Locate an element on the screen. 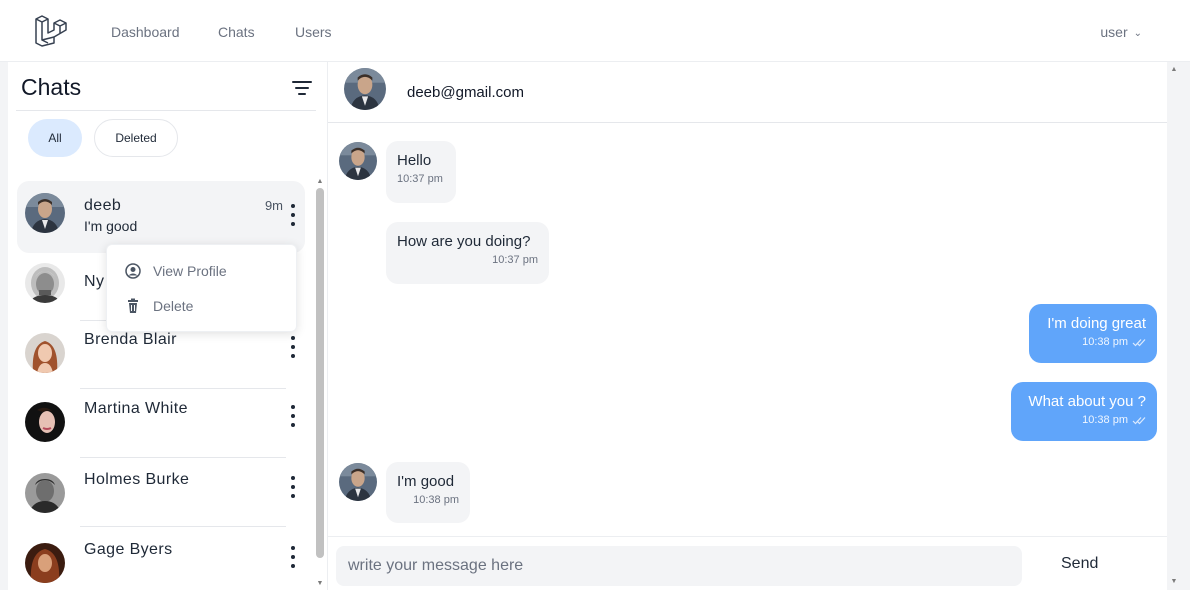  user-circle-icon is located at coordinates (133, 271).